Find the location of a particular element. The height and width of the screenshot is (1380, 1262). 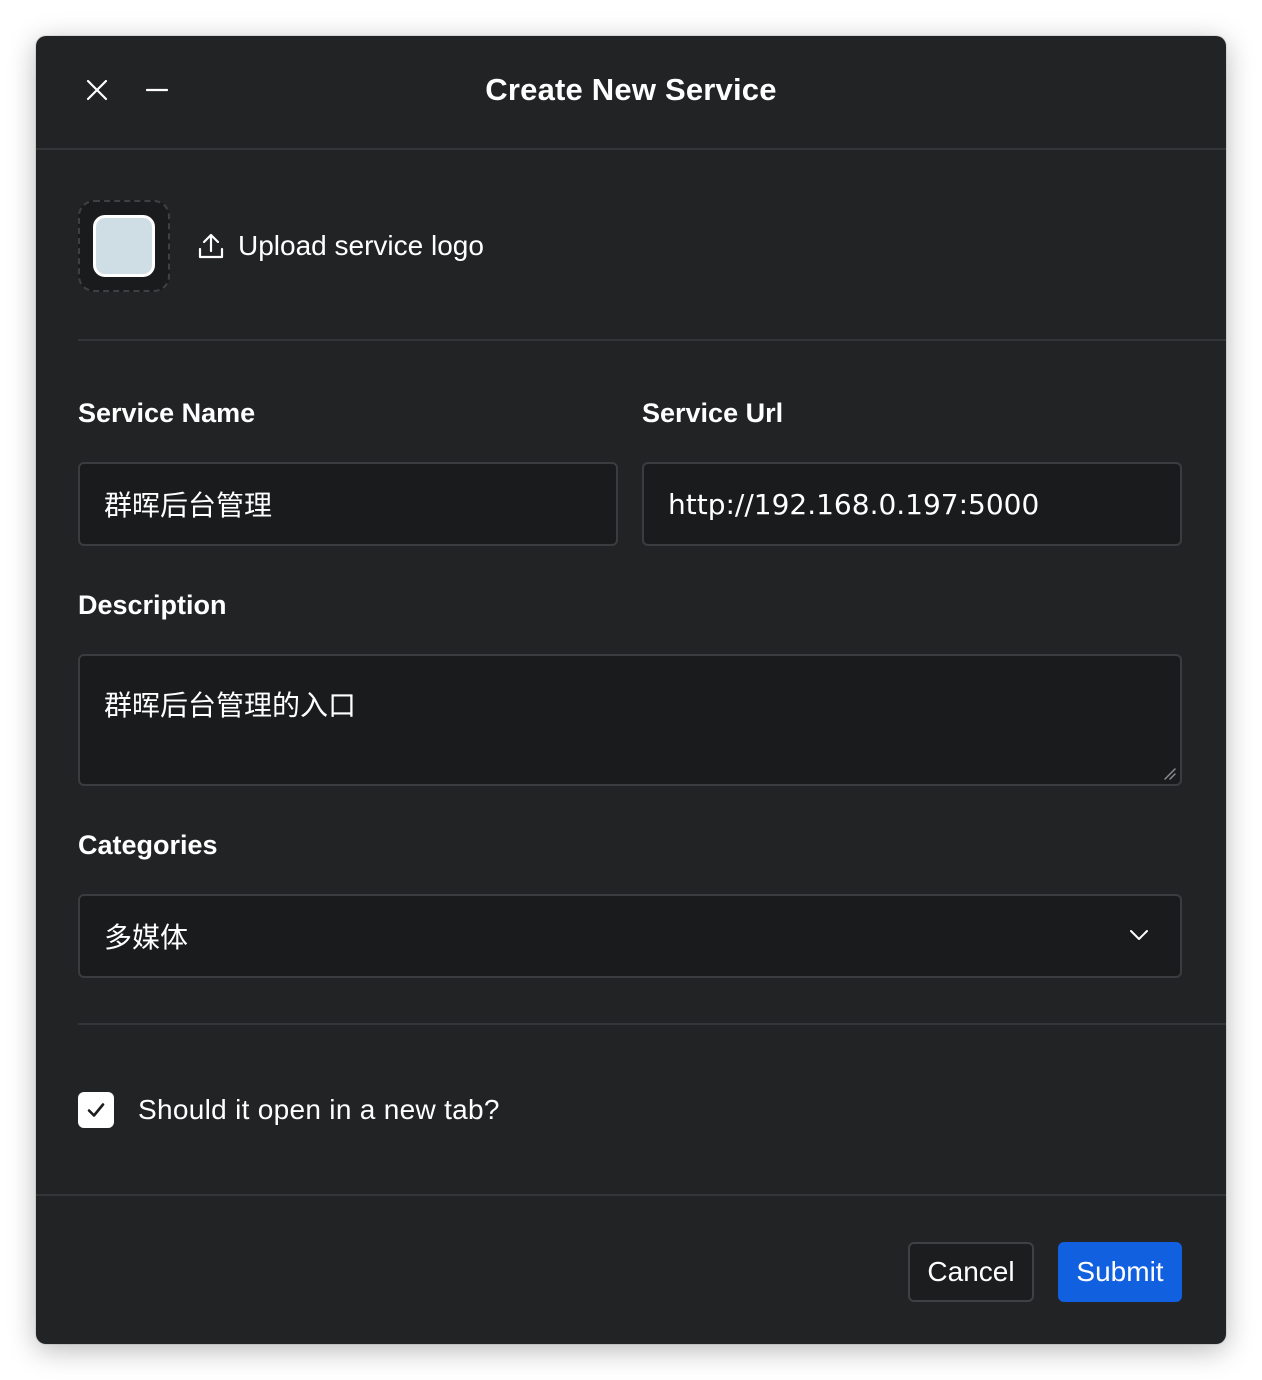

checkmark-icon is located at coordinates (96, 1110).